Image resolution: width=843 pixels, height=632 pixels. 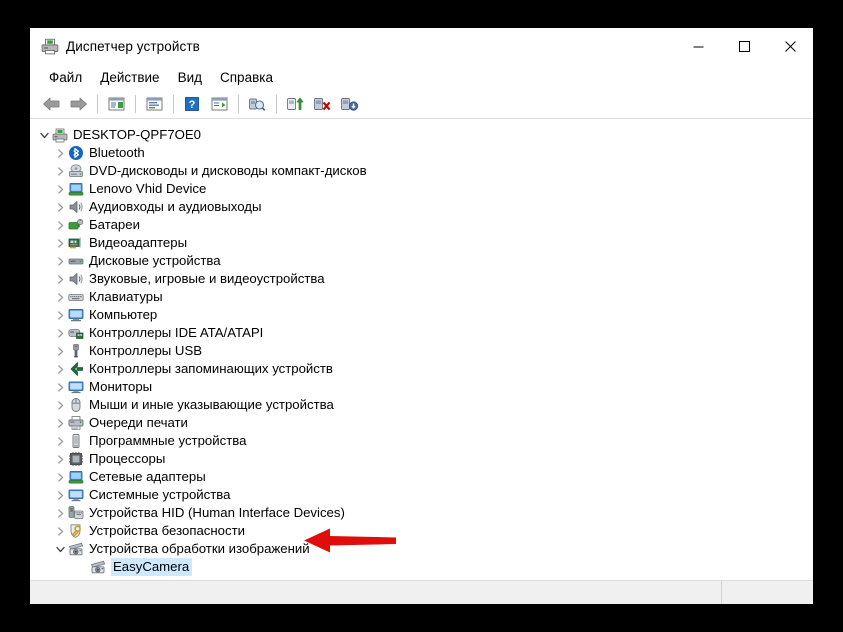 I want to click on tree-row-imaging-devices: Устройства обработки изображений, so click(x=421, y=549).